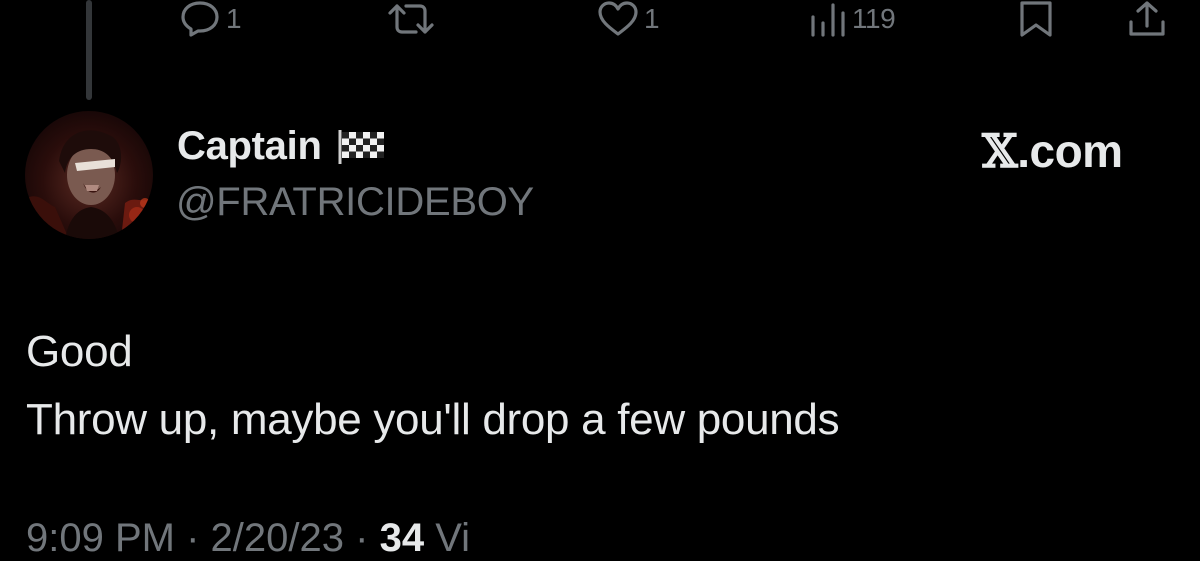 The width and height of the screenshot is (1200, 561). I want to click on views-count: 34, so click(402, 538).